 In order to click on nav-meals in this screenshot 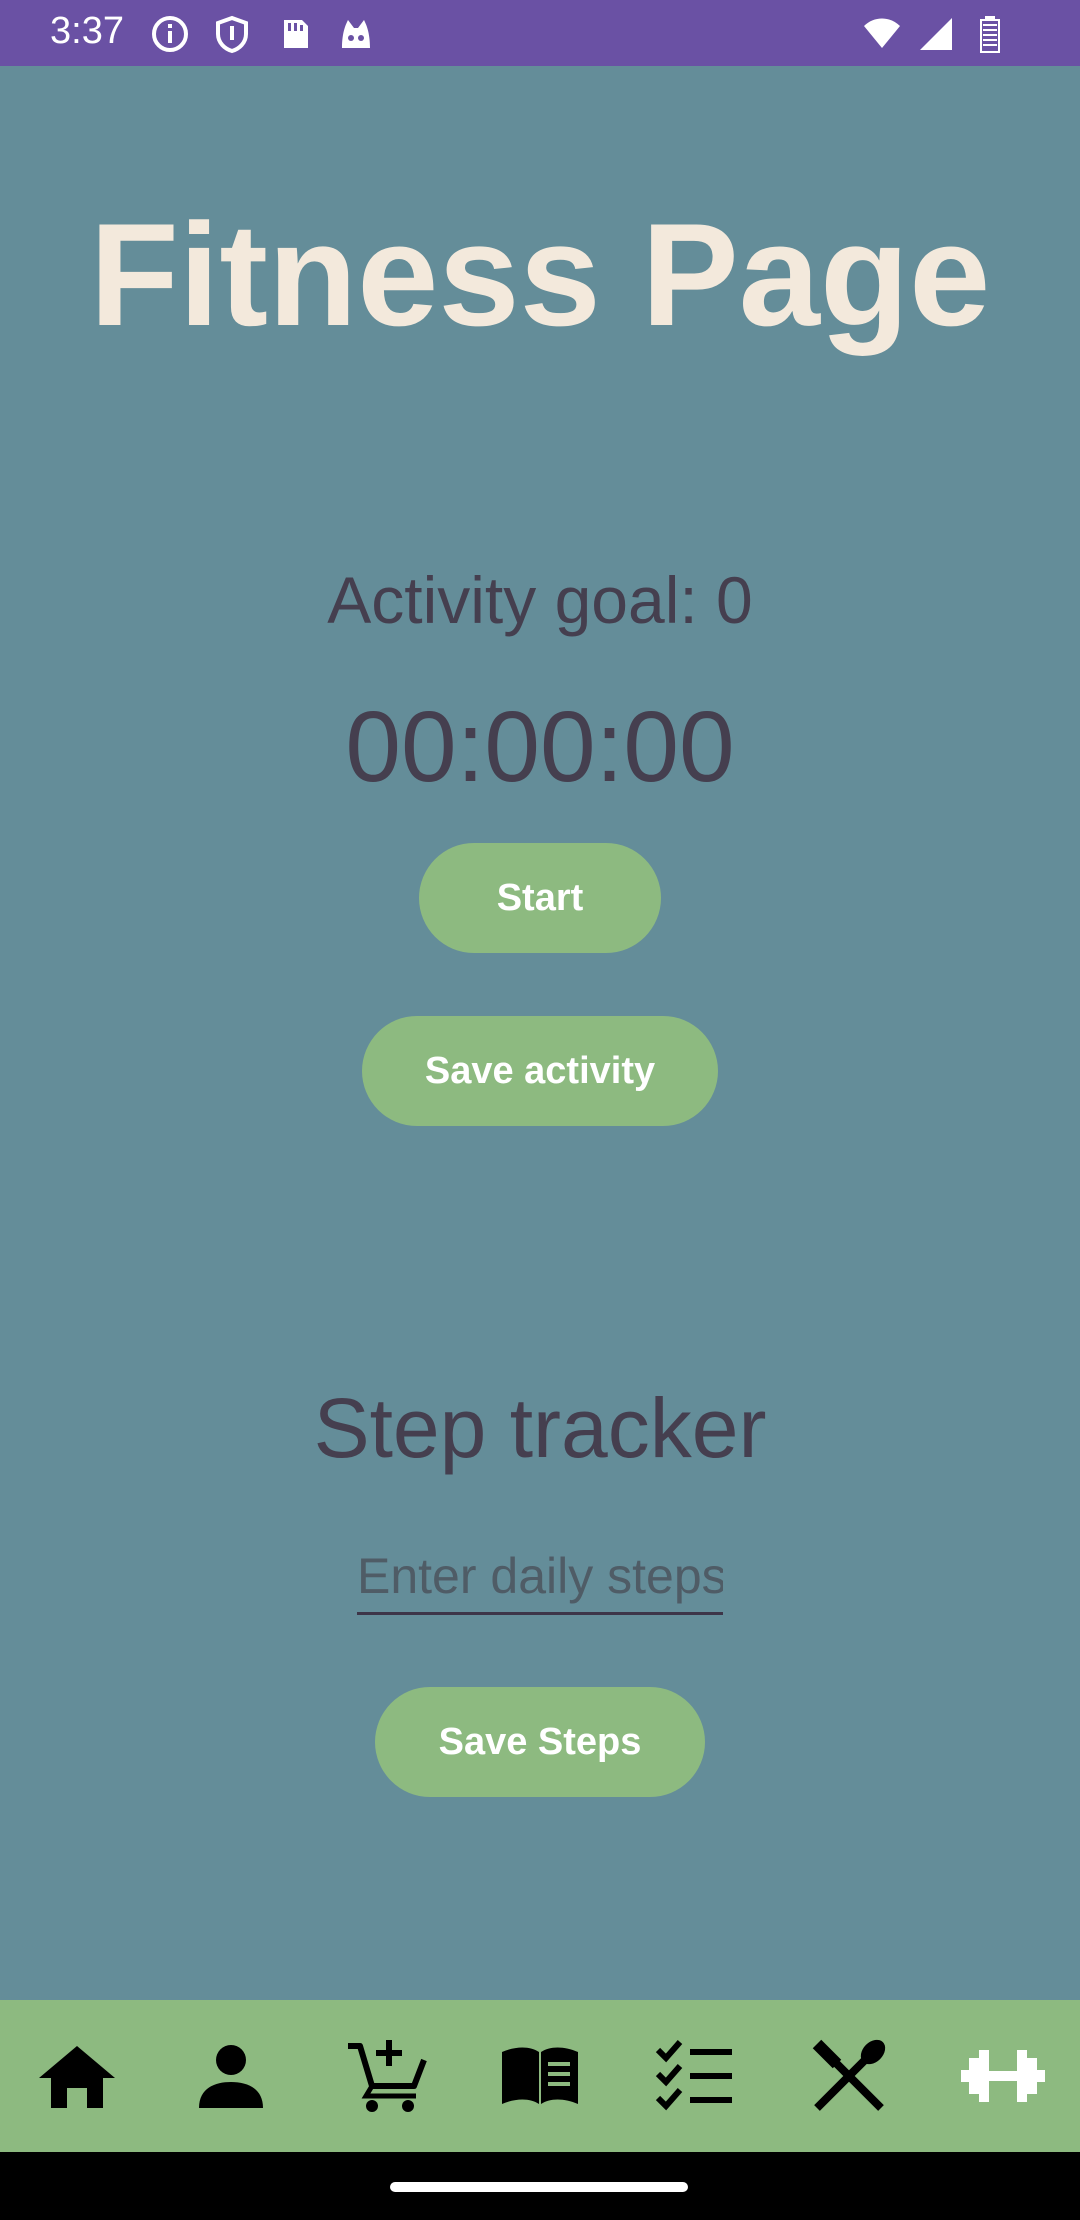, I will do `click(849, 2076)`.